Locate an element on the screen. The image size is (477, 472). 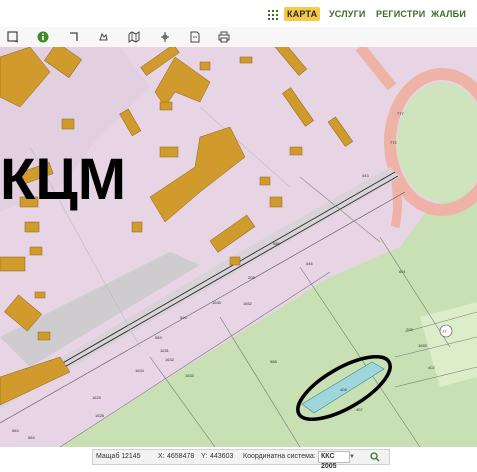
parcel-number: 588 is located at coordinates (273, 361).